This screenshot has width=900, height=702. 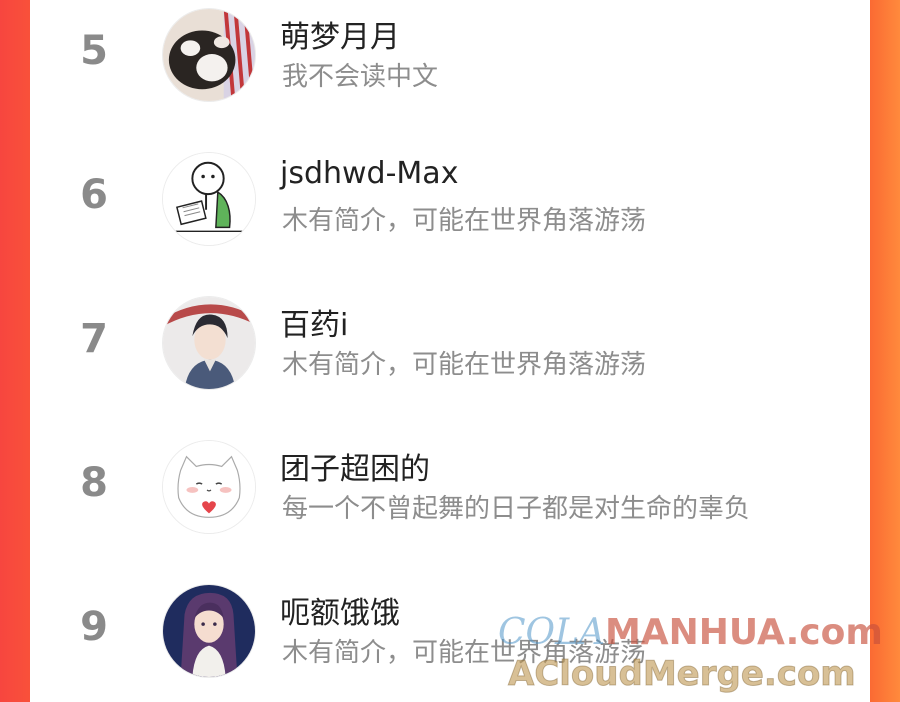 I want to click on user-name: 团子超困的, so click(x=355, y=466).